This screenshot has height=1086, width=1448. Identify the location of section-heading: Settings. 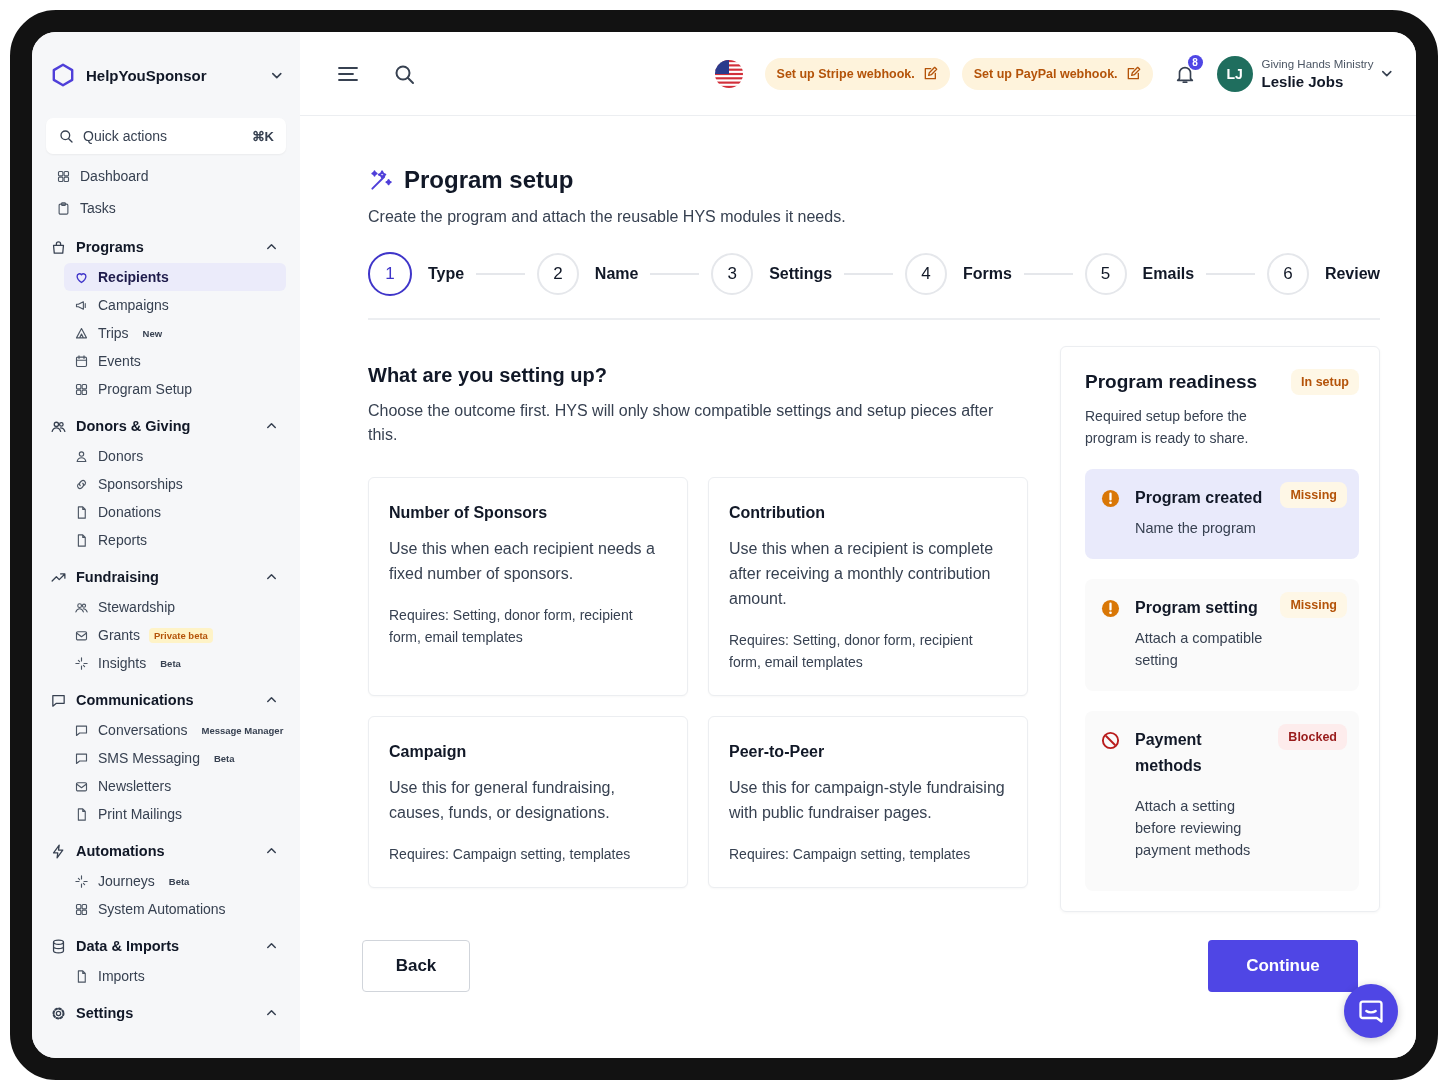
(105, 1013).